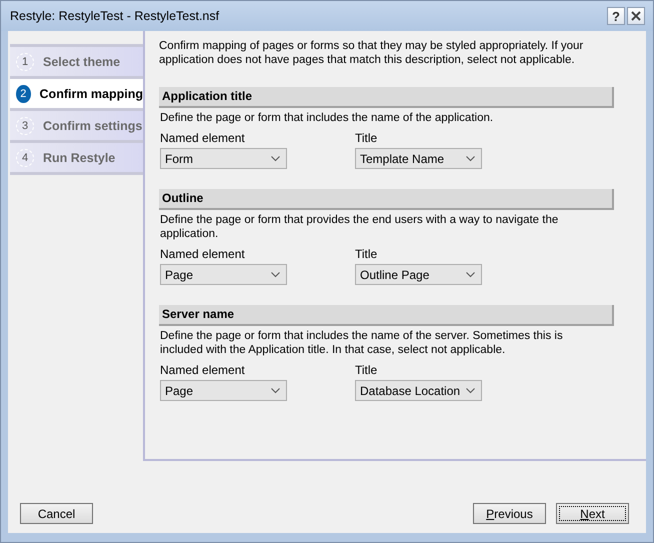 The width and height of the screenshot is (654, 543). I want to click on step-label: Run Restyle, so click(79, 157).